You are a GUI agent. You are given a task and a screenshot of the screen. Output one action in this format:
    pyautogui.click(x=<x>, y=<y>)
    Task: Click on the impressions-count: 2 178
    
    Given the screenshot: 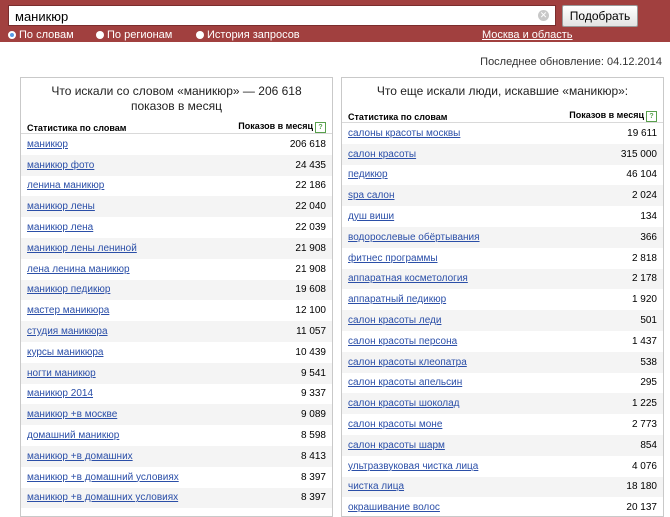 What is the action you would take?
    pyautogui.click(x=644, y=279)
    